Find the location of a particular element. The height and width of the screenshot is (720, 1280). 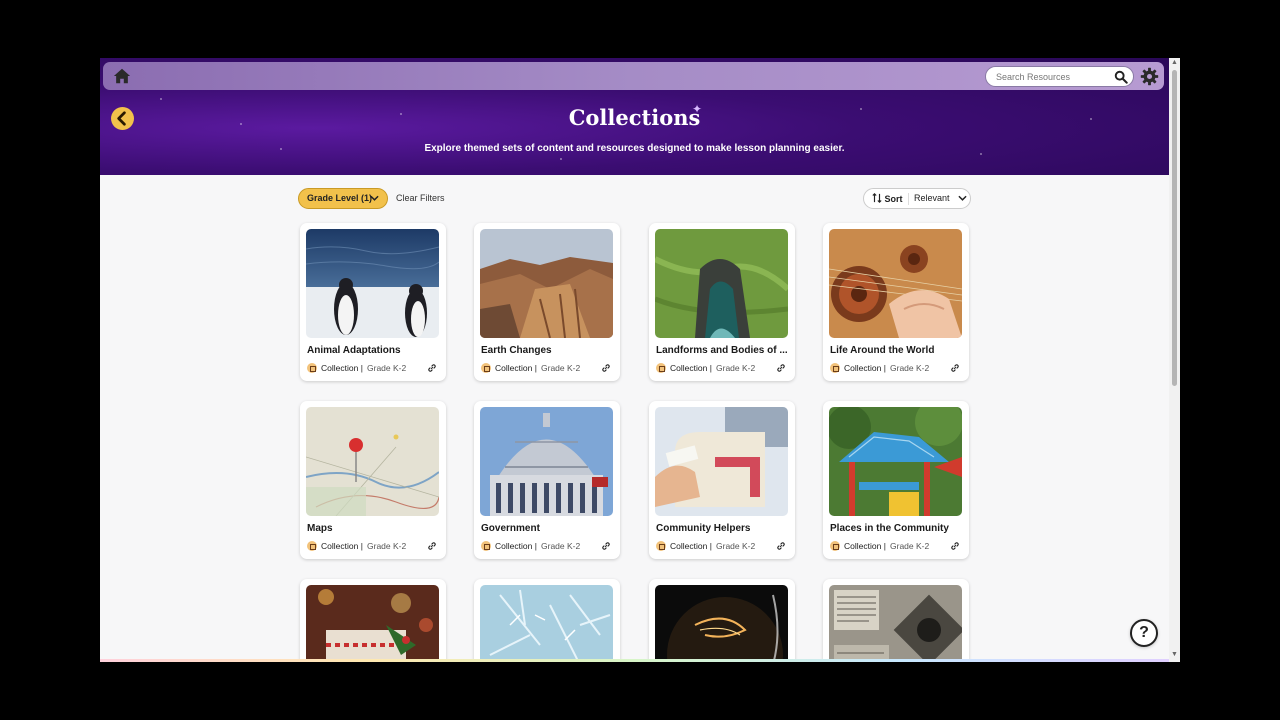

mailbox-photo is located at coordinates (721, 461).